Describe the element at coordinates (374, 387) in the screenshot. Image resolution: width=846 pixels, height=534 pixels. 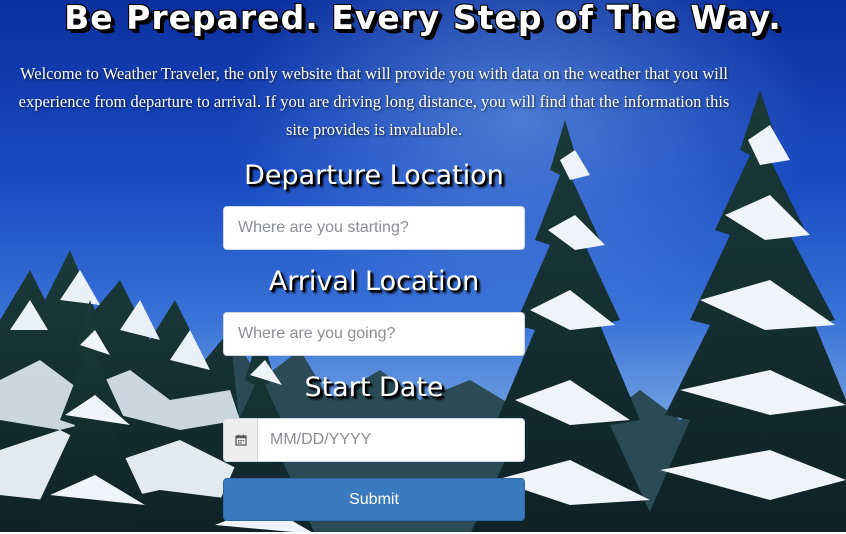
I see `start-date-label: Start Date` at that location.